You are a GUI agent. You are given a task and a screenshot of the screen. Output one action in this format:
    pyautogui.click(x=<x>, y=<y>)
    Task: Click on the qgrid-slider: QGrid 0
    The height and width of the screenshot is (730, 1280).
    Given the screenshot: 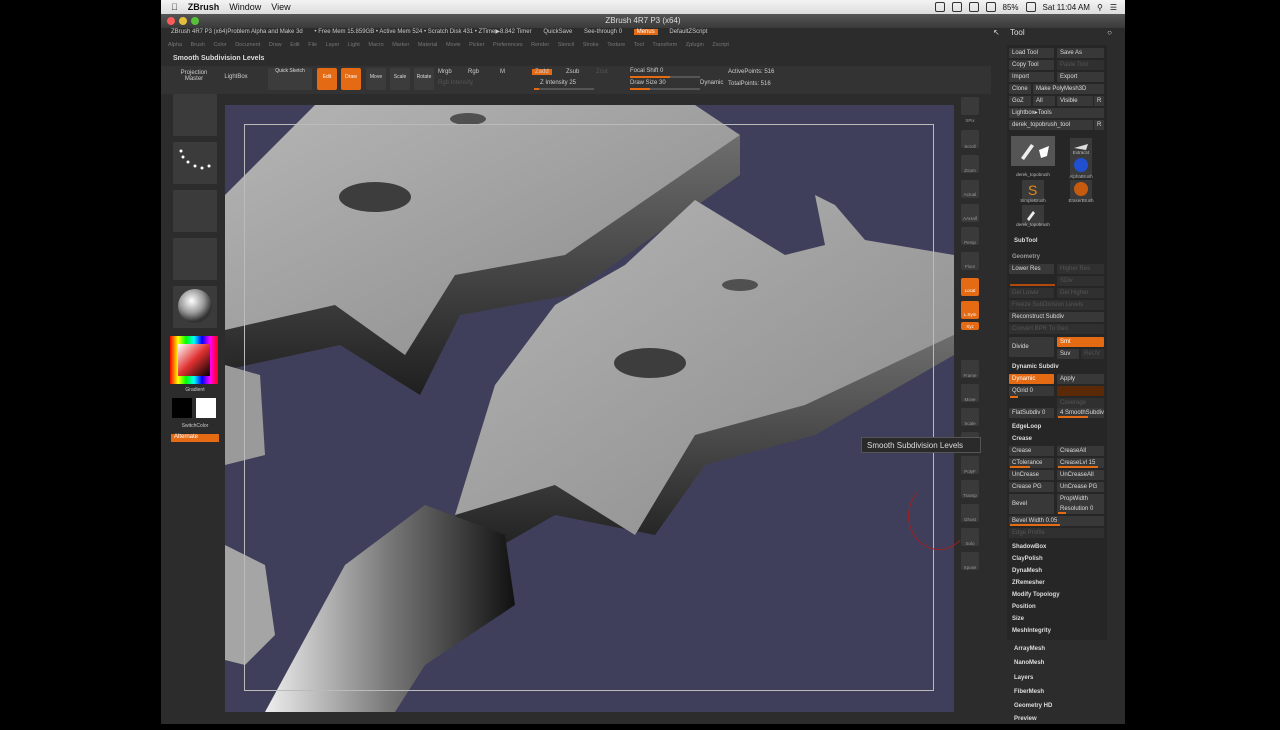 What is the action you would take?
    pyautogui.click(x=1031, y=391)
    